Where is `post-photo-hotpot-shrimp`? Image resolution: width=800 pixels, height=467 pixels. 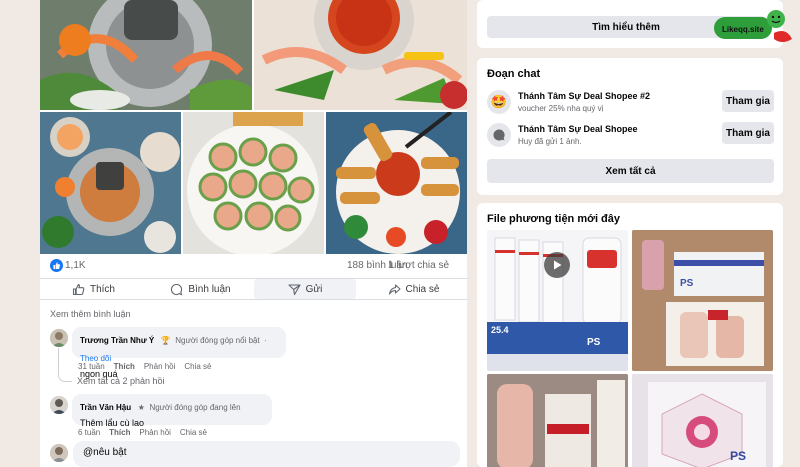 post-photo-hotpot-shrimp is located at coordinates (146, 55).